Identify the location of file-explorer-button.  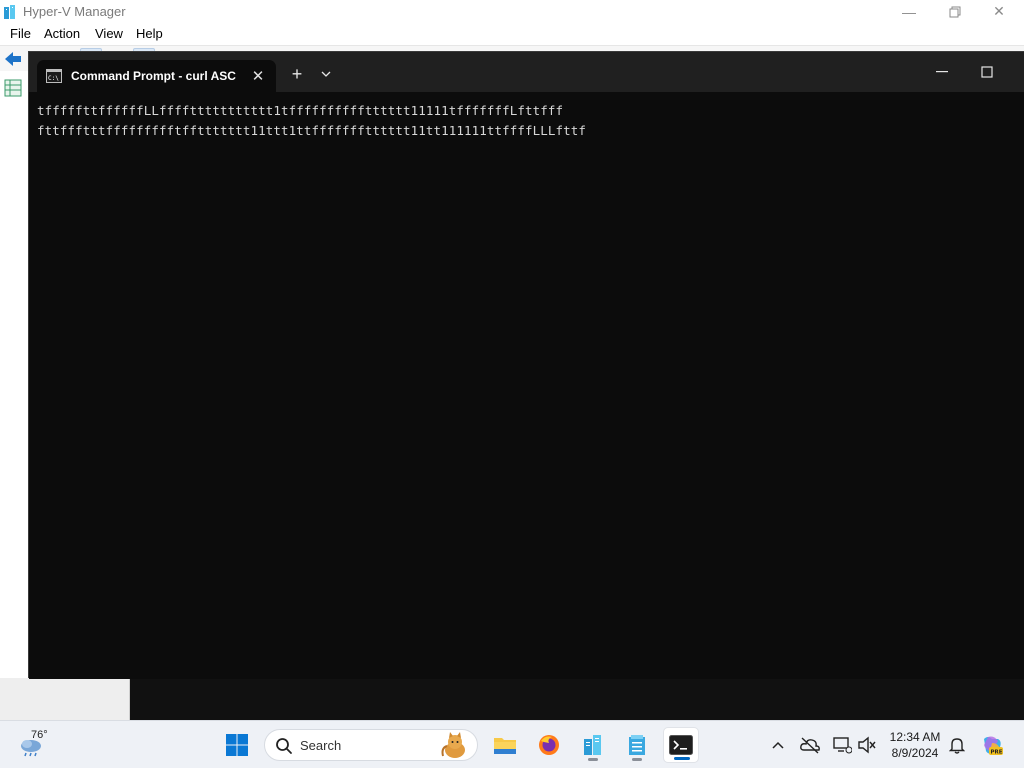
(505, 745).